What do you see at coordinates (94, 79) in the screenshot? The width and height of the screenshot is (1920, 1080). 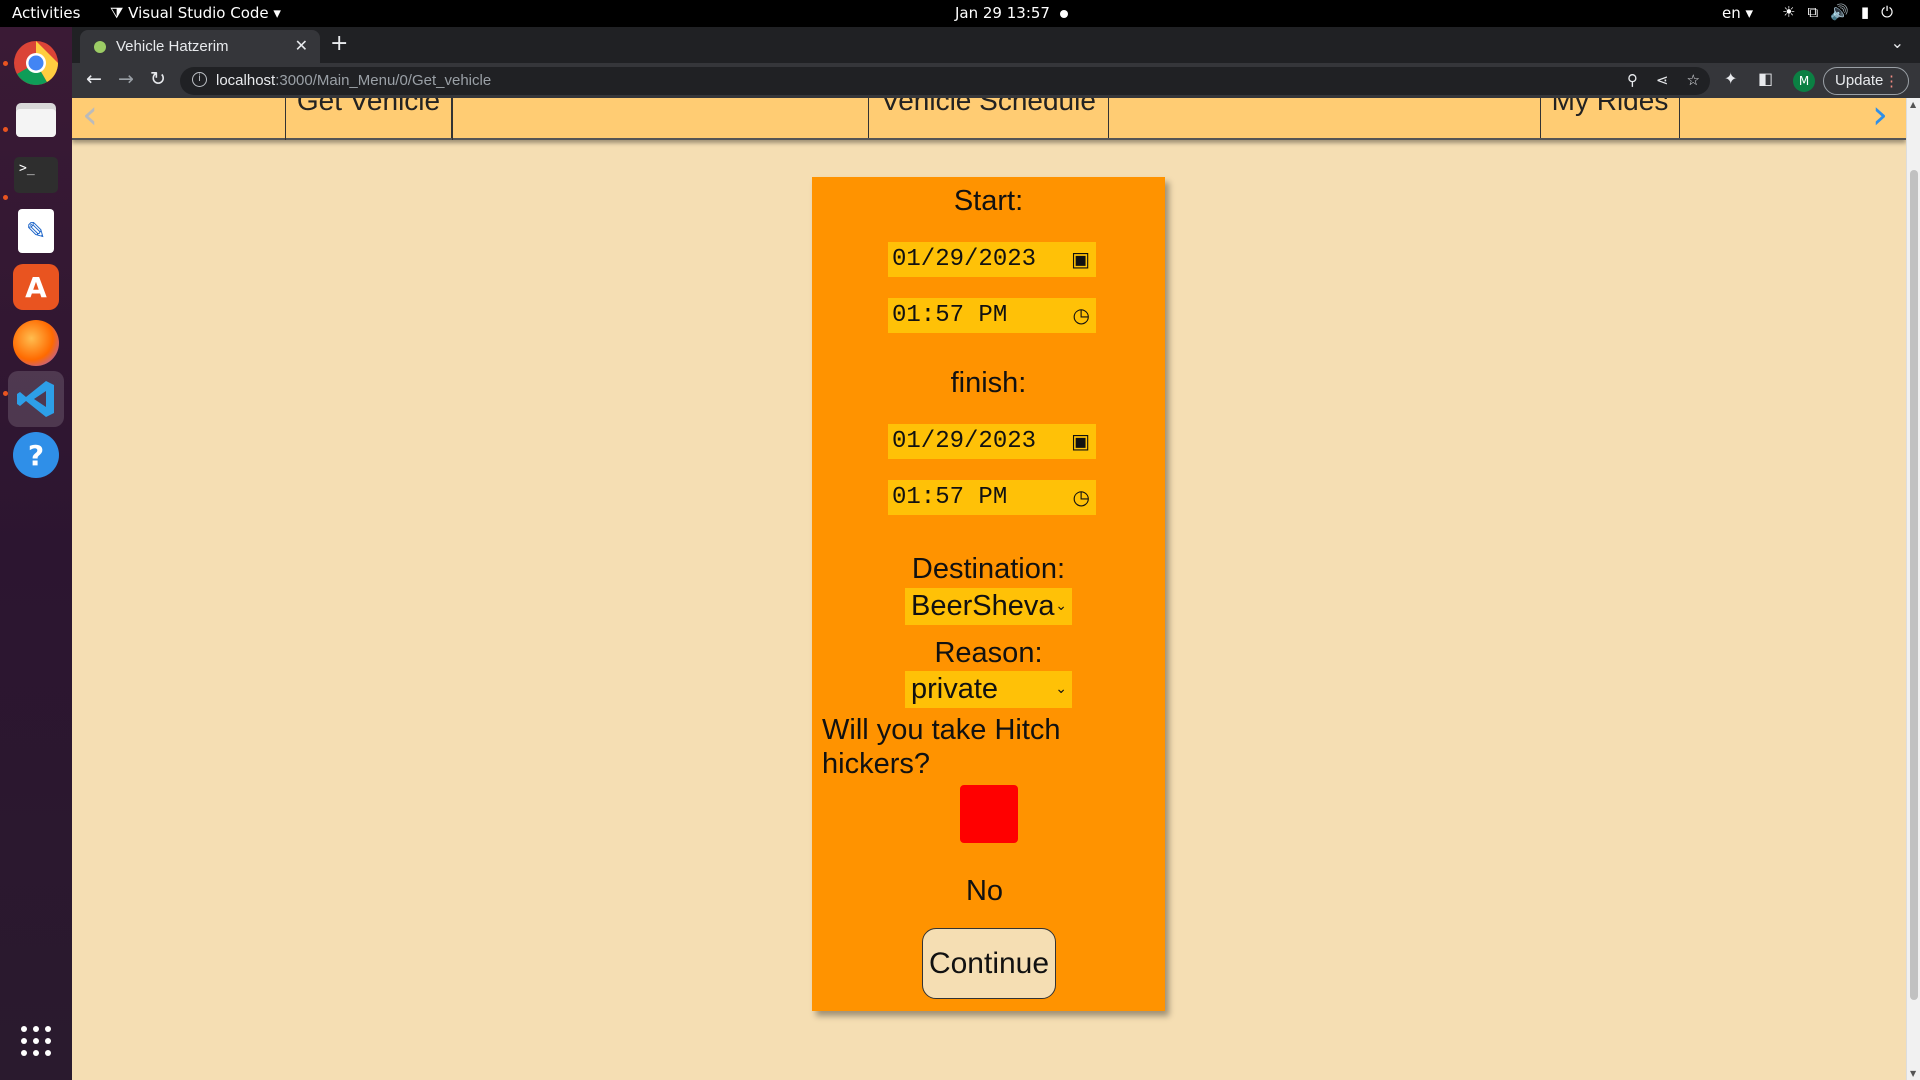 I see `back-button: ←` at bounding box center [94, 79].